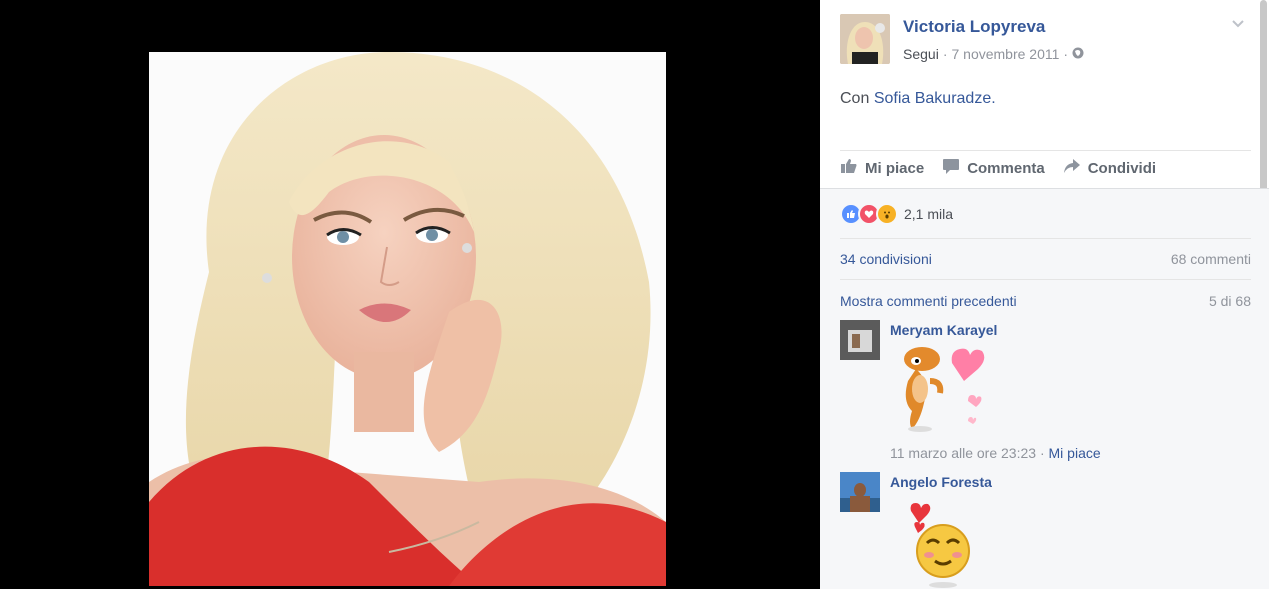 This screenshot has height=589, width=1269. I want to click on tagged-with-line: Con Sofia Bakuradze., so click(918, 99).